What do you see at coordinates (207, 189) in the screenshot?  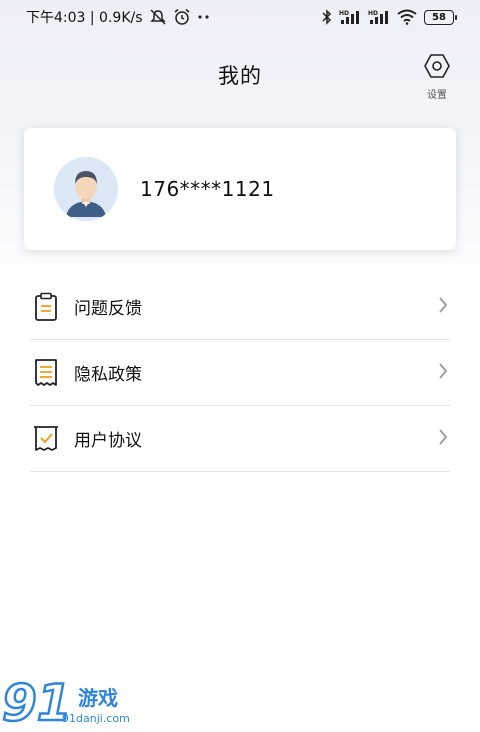 I see `phone-number: 176****1121` at bounding box center [207, 189].